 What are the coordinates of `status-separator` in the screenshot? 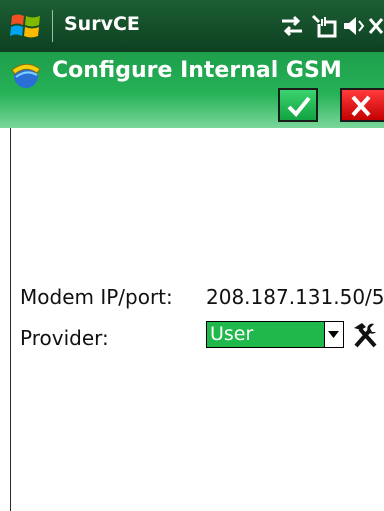 It's located at (52, 26).